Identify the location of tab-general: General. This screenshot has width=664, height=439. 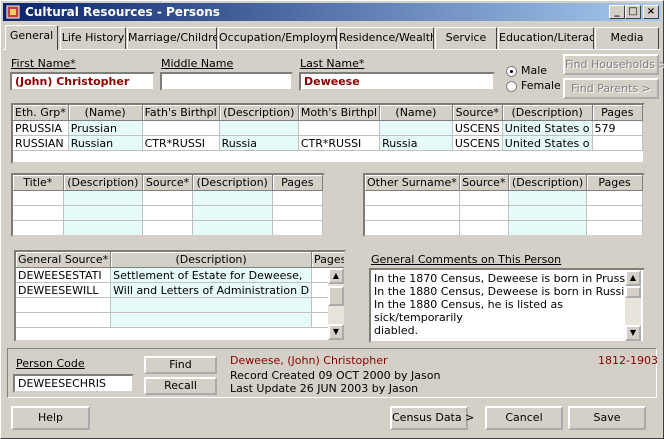
(31, 37).